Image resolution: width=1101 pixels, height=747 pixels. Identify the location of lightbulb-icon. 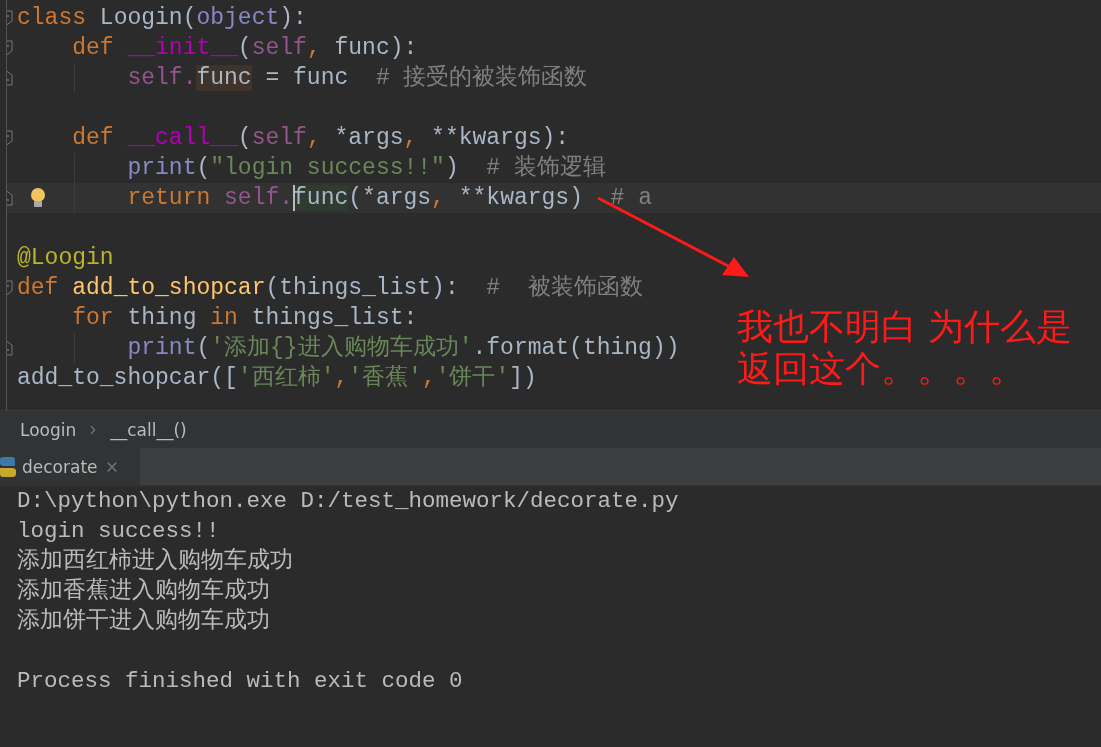
(38, 198).